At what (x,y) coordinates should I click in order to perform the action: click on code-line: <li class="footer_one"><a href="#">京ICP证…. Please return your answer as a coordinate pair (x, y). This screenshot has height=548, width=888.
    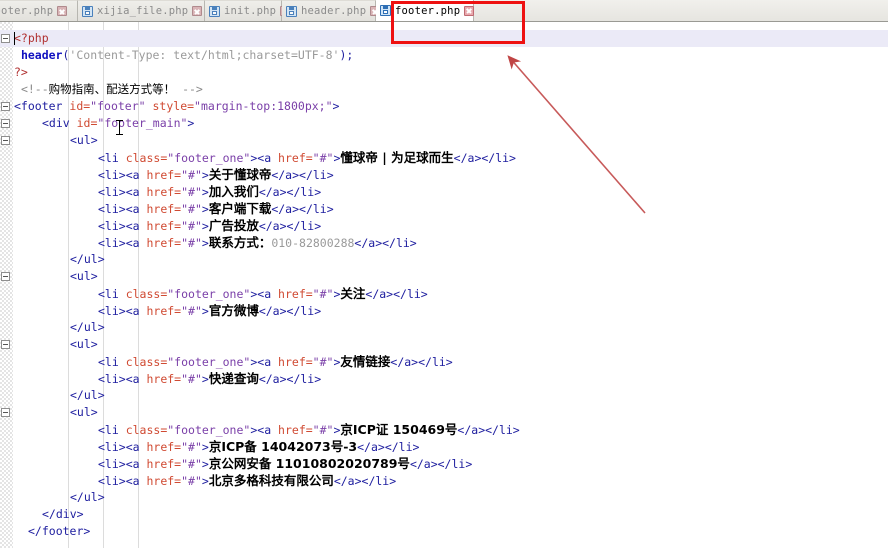
    Looking at the image, I should click on (309, 429).